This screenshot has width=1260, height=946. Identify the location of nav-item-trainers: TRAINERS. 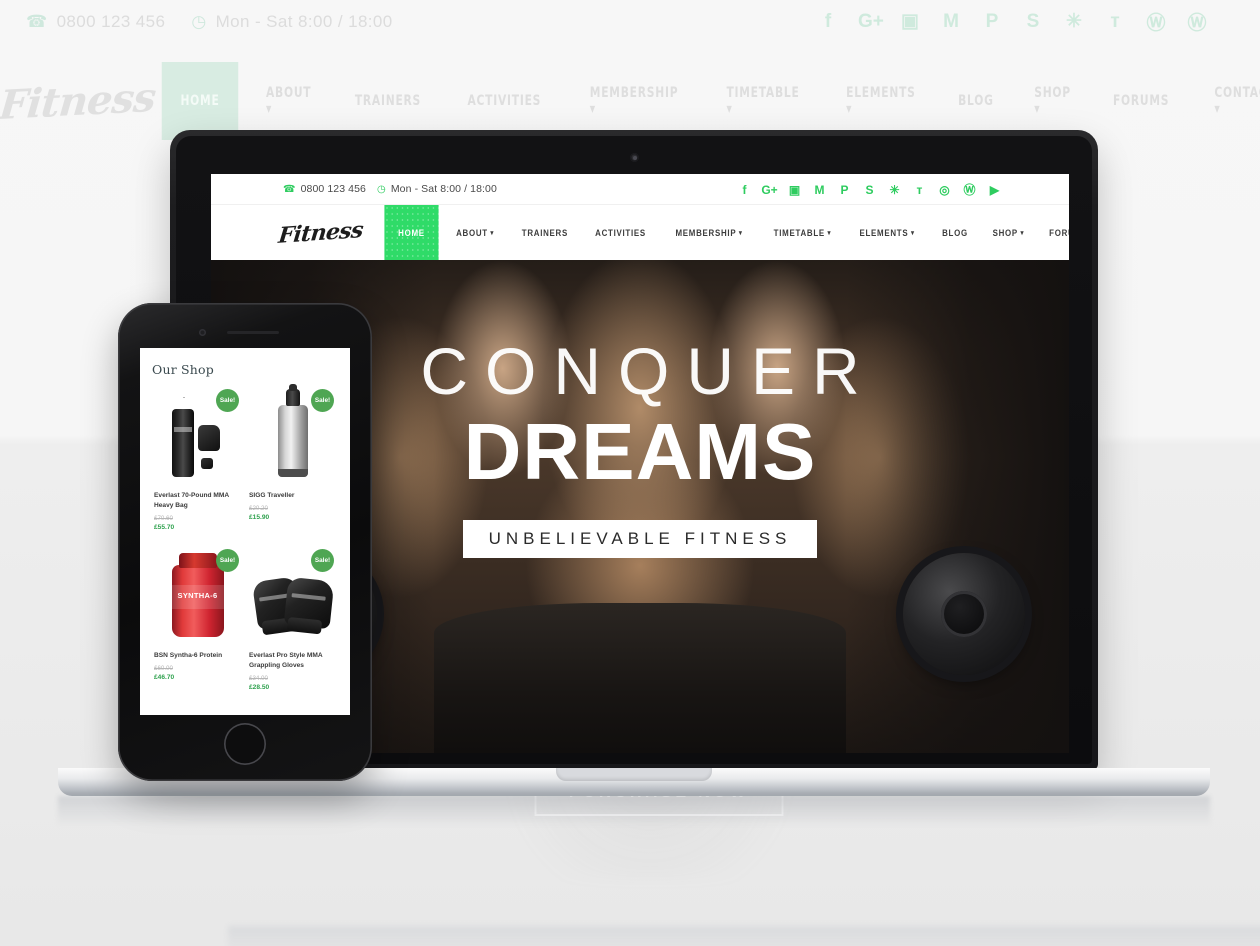
(544, 232).